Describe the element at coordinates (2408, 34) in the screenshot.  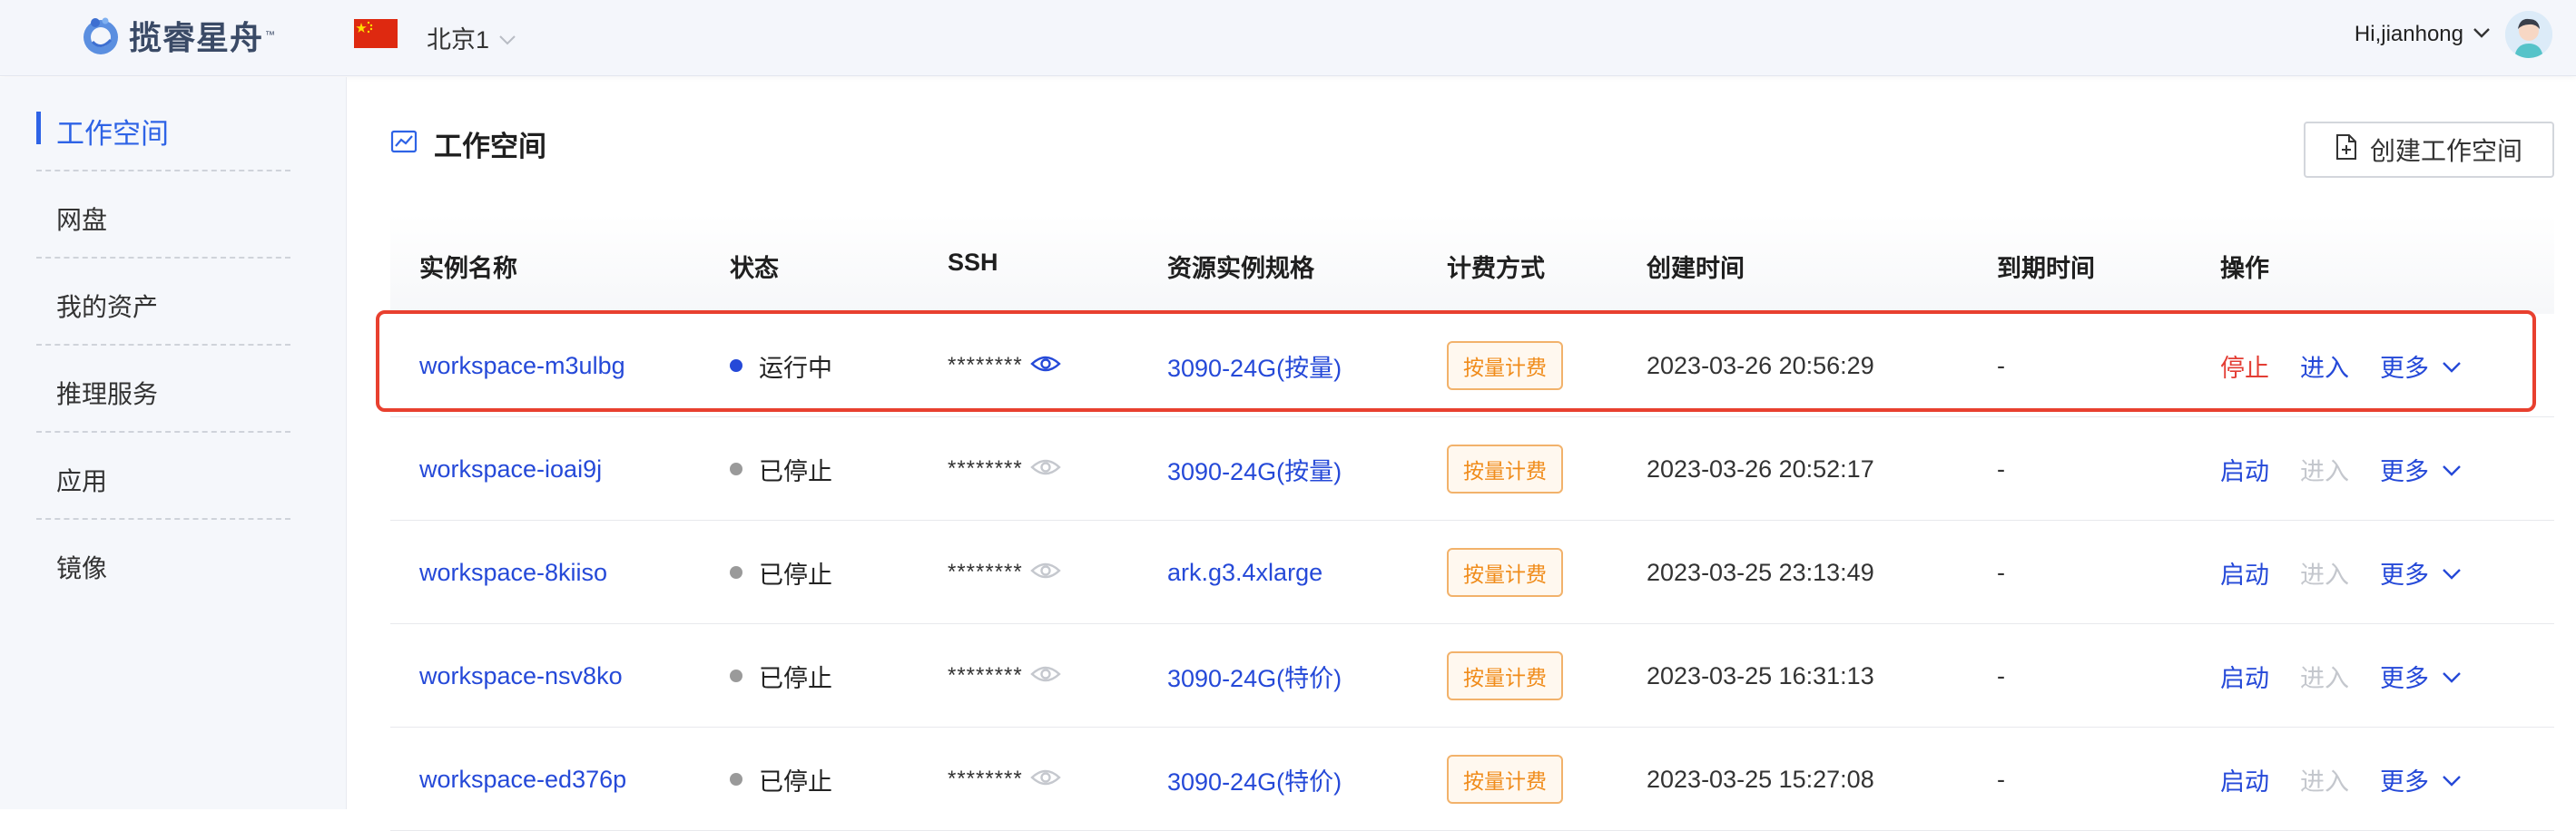
I see `user-greeting: Hi,jianhong` at that location.